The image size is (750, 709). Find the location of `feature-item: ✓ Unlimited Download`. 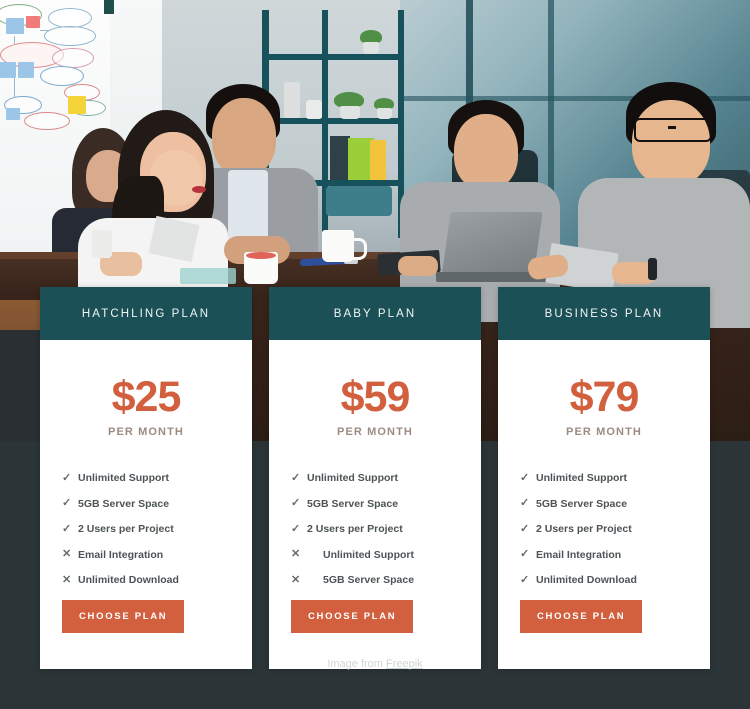

feature-item: ✓ Unlimited Download is located at coordinates (604, 580).